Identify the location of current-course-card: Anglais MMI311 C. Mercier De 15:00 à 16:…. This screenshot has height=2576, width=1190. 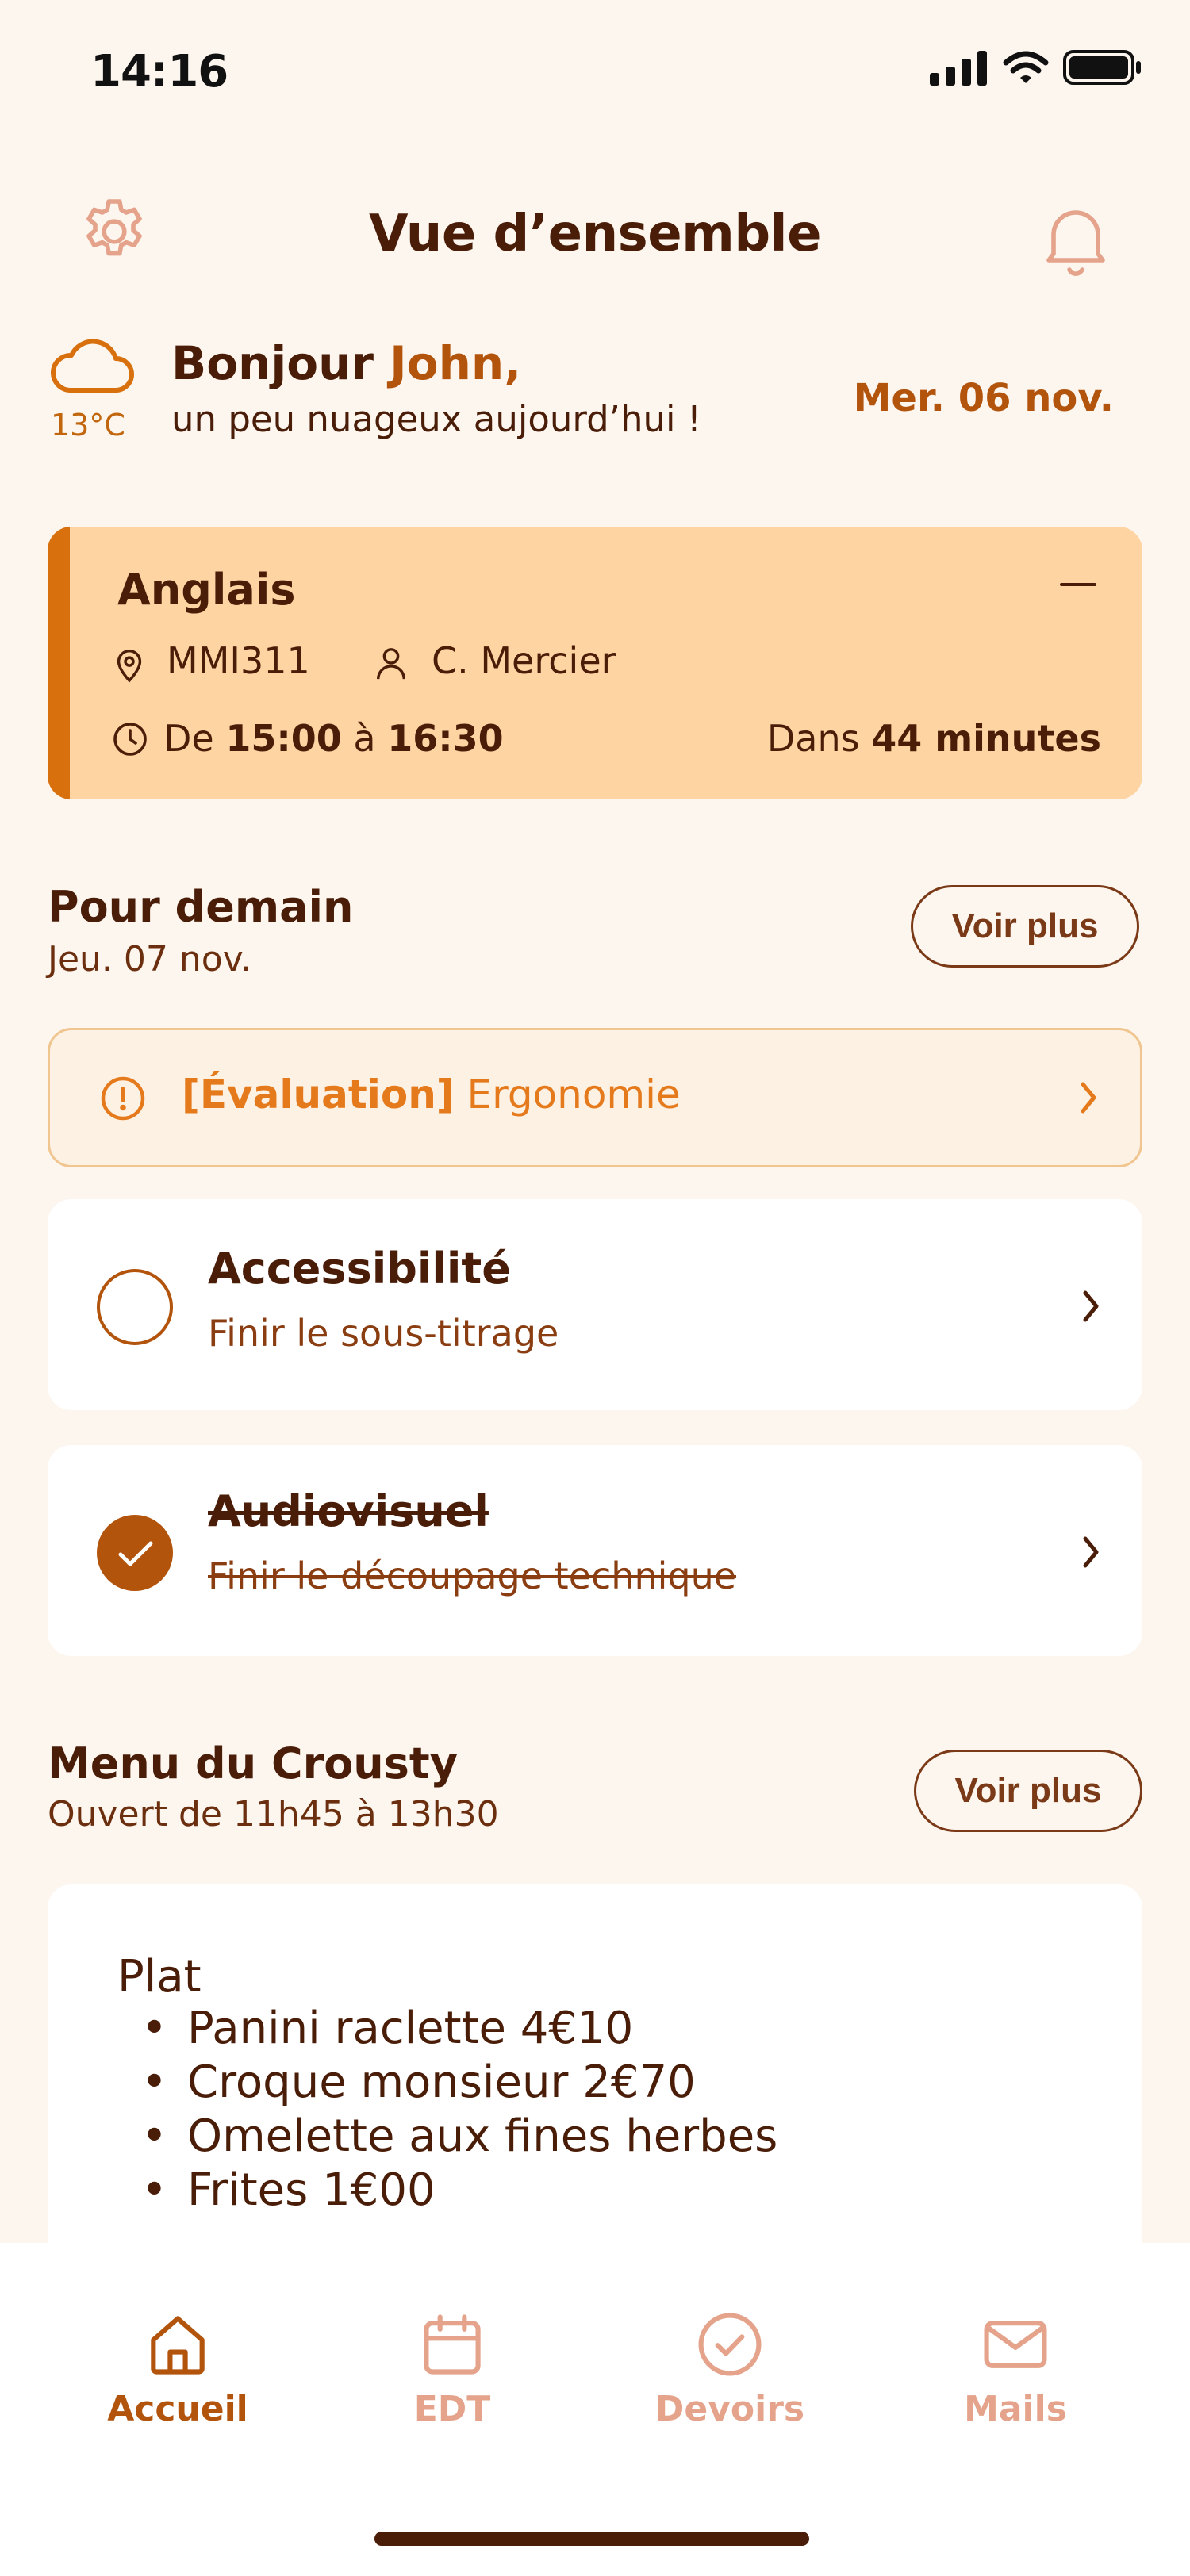
(595, 663).